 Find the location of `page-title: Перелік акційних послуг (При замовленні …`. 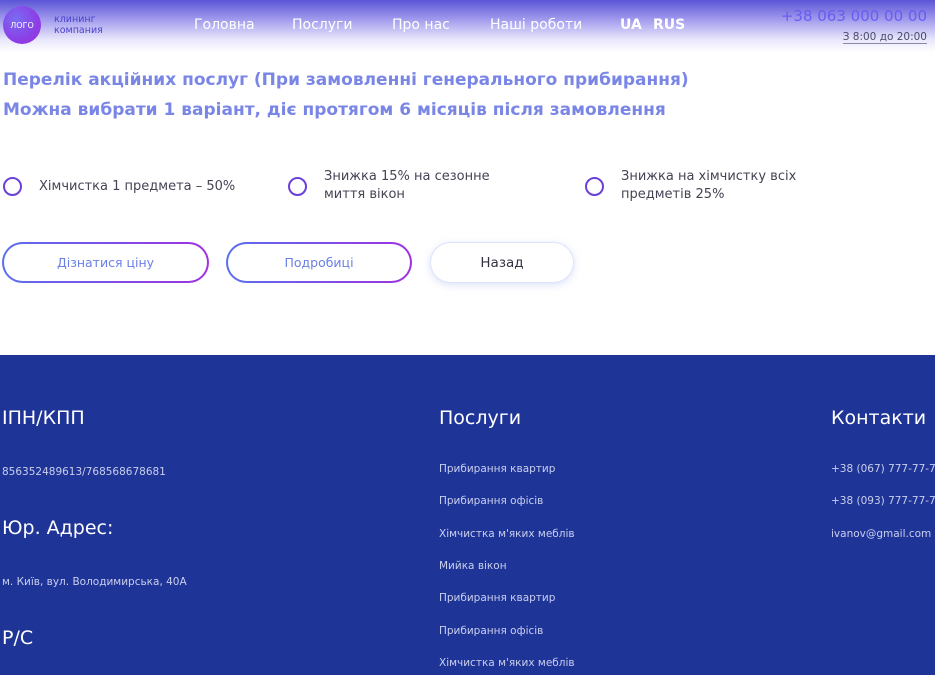

page-title: Перелік акційних послуг (При замовленні … is located at coordinates (346, 80).